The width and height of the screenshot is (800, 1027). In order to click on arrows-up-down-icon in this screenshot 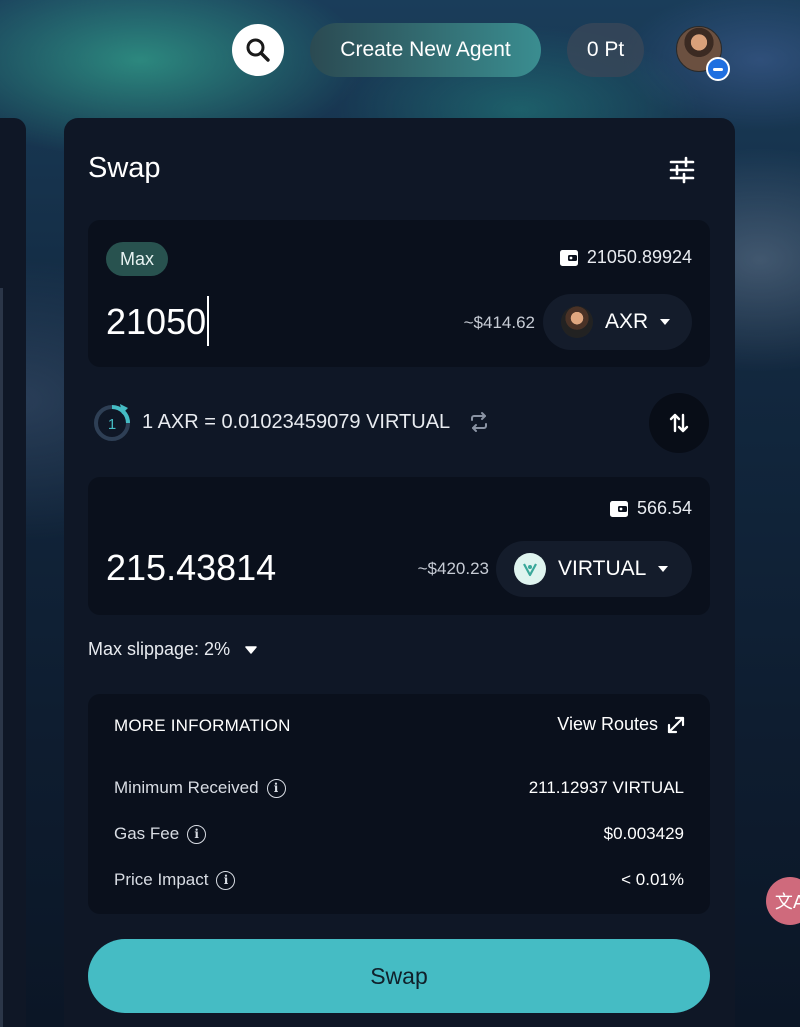, I will do `click(679, 423)`.